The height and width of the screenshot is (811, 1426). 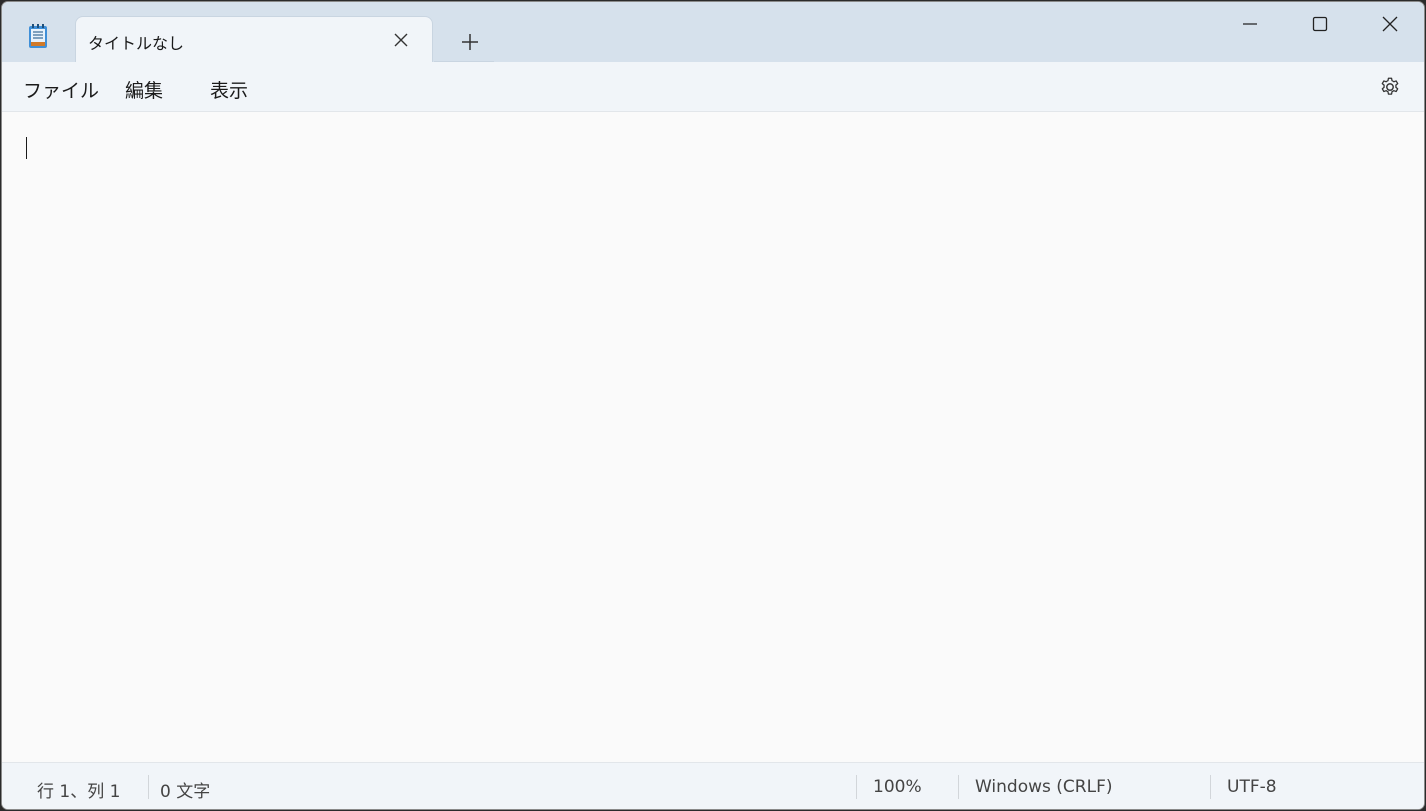 What do you see at coordinates (1389, 24) in the screenshot?
I see `window-close-icon` at bounding box center [1389, 24].